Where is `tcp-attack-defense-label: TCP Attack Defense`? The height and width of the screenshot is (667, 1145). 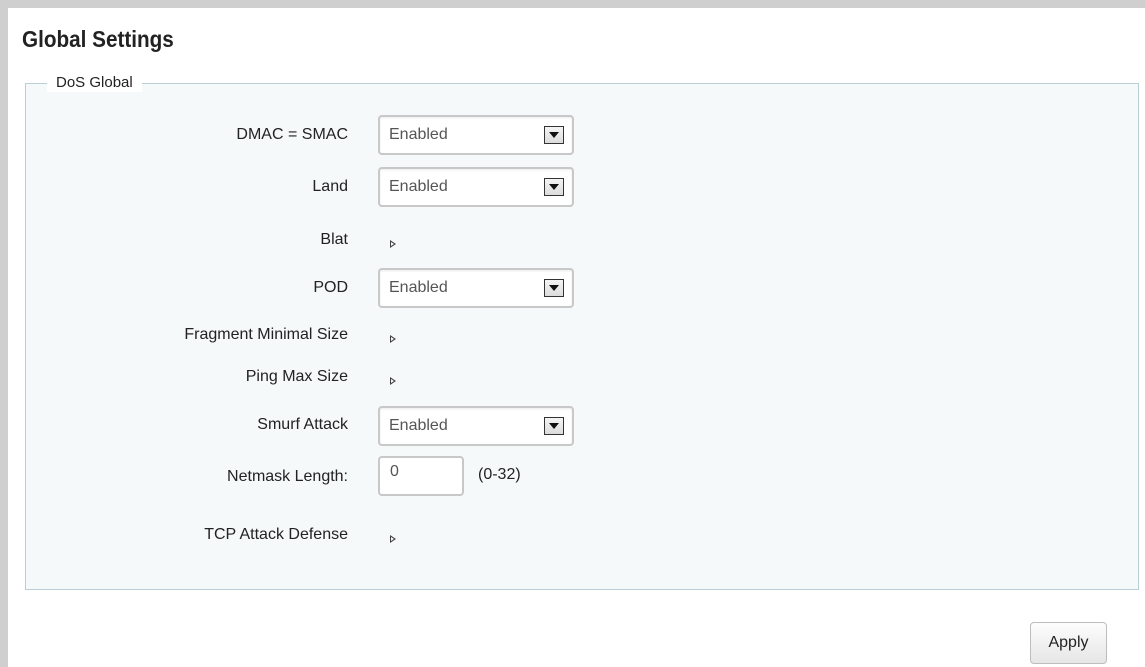
tcp-attack-defense-label: TCP Attack Defense is located at coordinates (276, 534).